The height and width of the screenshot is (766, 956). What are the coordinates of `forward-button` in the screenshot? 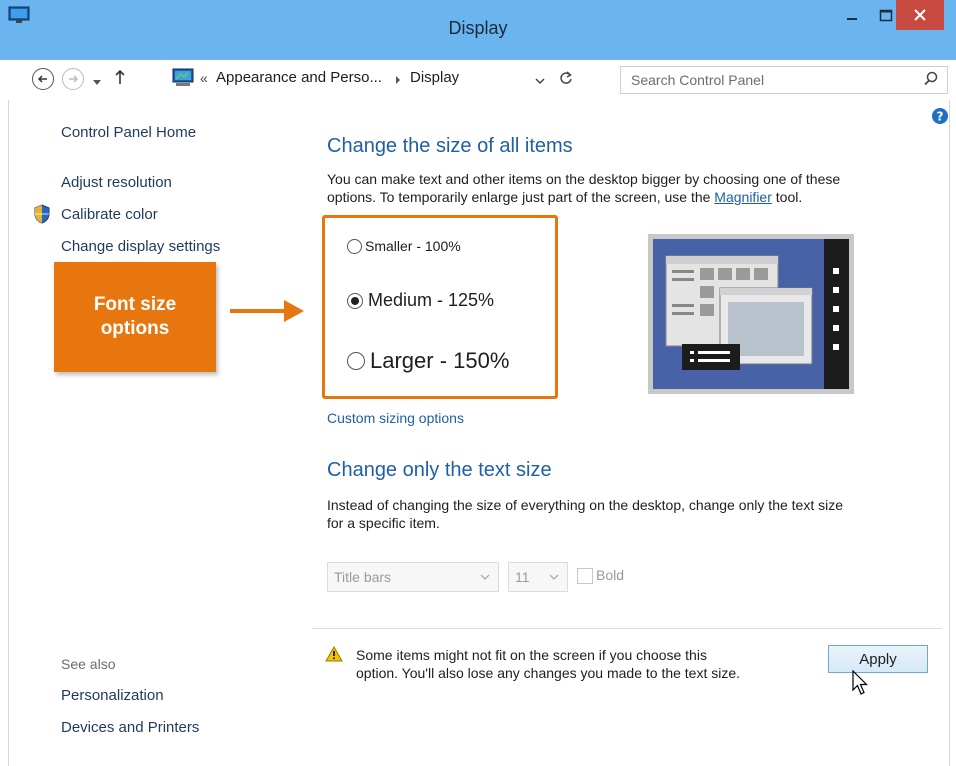 It's located at (73, 79).